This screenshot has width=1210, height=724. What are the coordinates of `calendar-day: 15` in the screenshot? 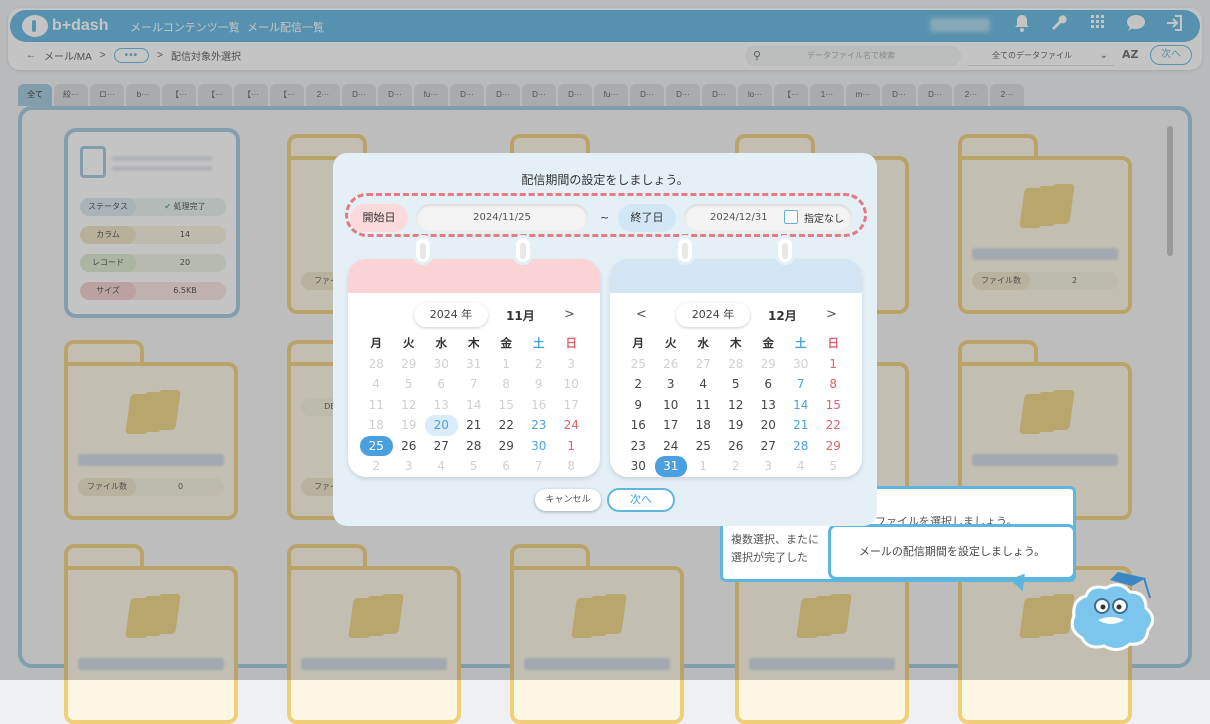 It's located at (833, 405).